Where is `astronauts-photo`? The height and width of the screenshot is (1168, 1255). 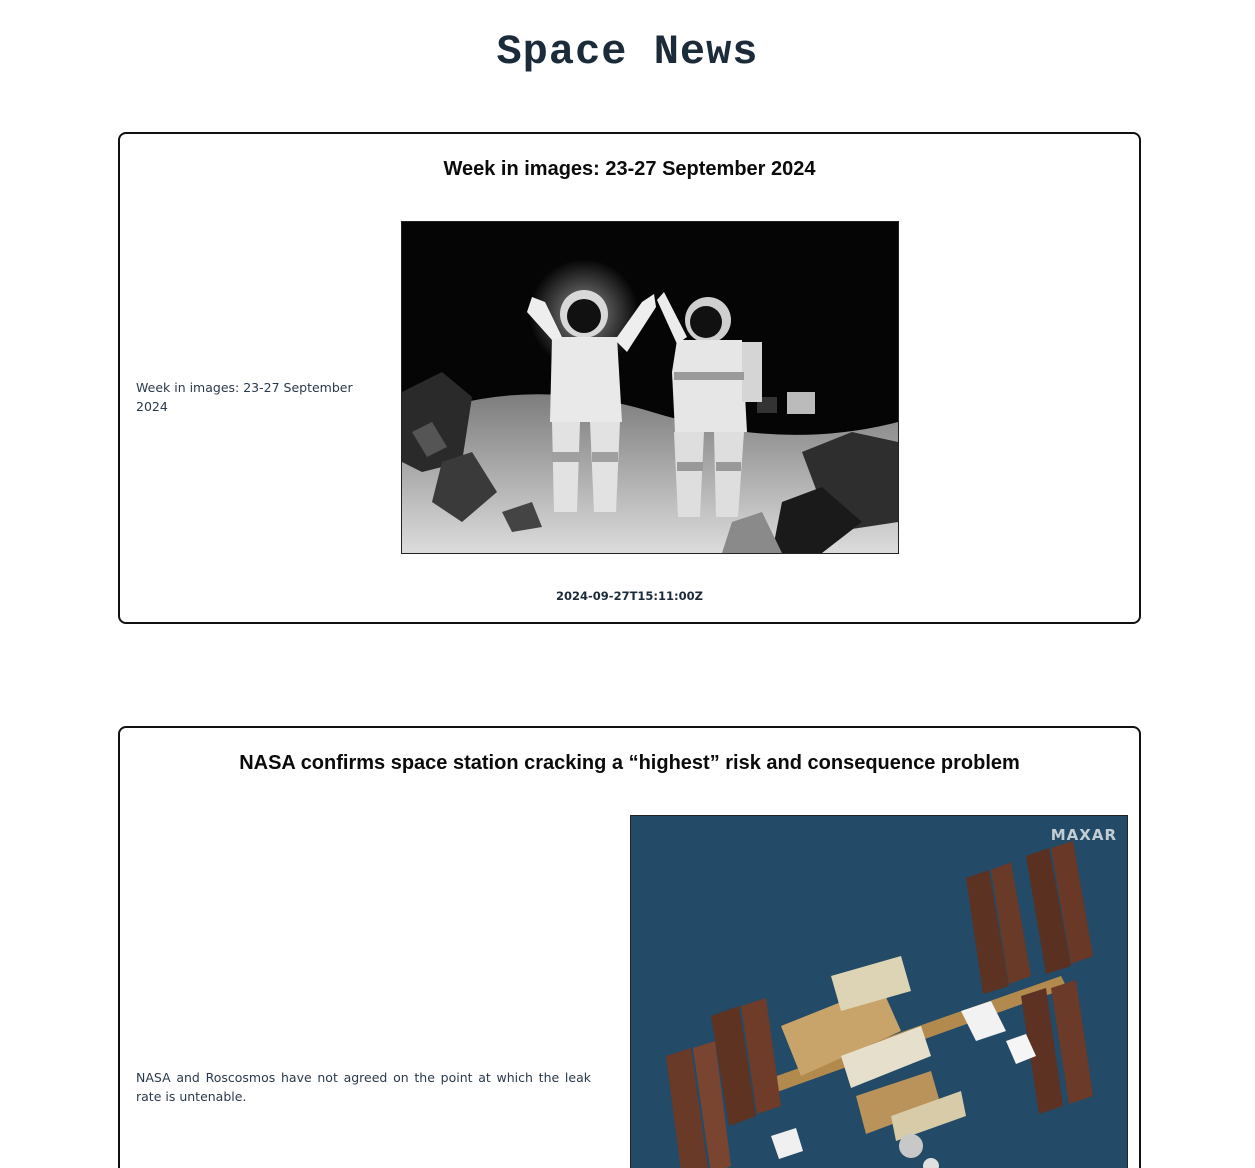 astronauts-photo is located at coordinates (650, 387).